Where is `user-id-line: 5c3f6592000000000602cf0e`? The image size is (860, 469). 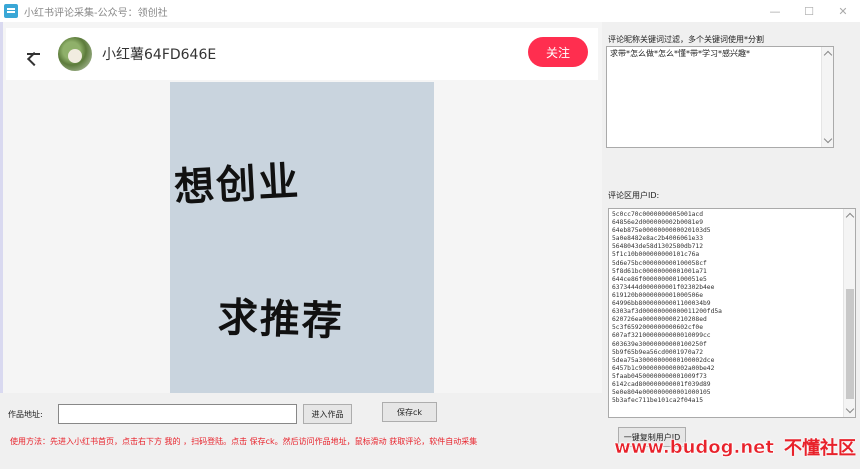 user-id-line: 5c3f6592000000000602cf0e is located at coordinates (657, 328).